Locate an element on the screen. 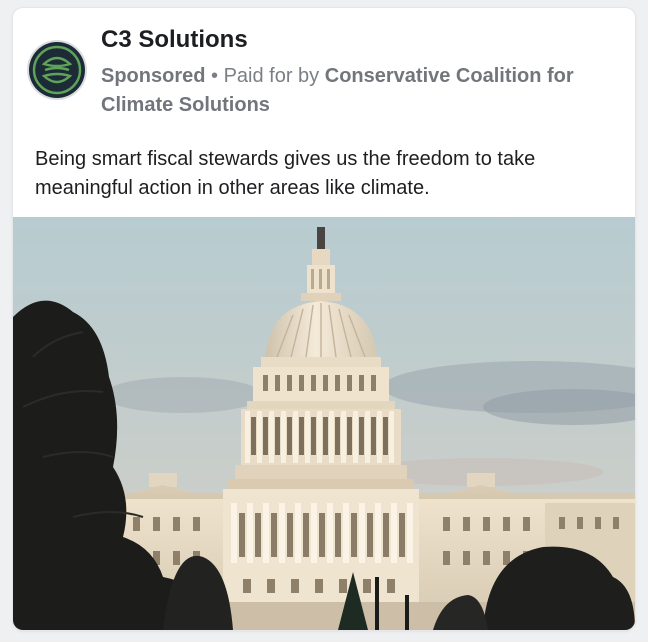 Image resolution: width=648 pixels, height=642 pixels. page-avatar is located at coordinates (57, 70).